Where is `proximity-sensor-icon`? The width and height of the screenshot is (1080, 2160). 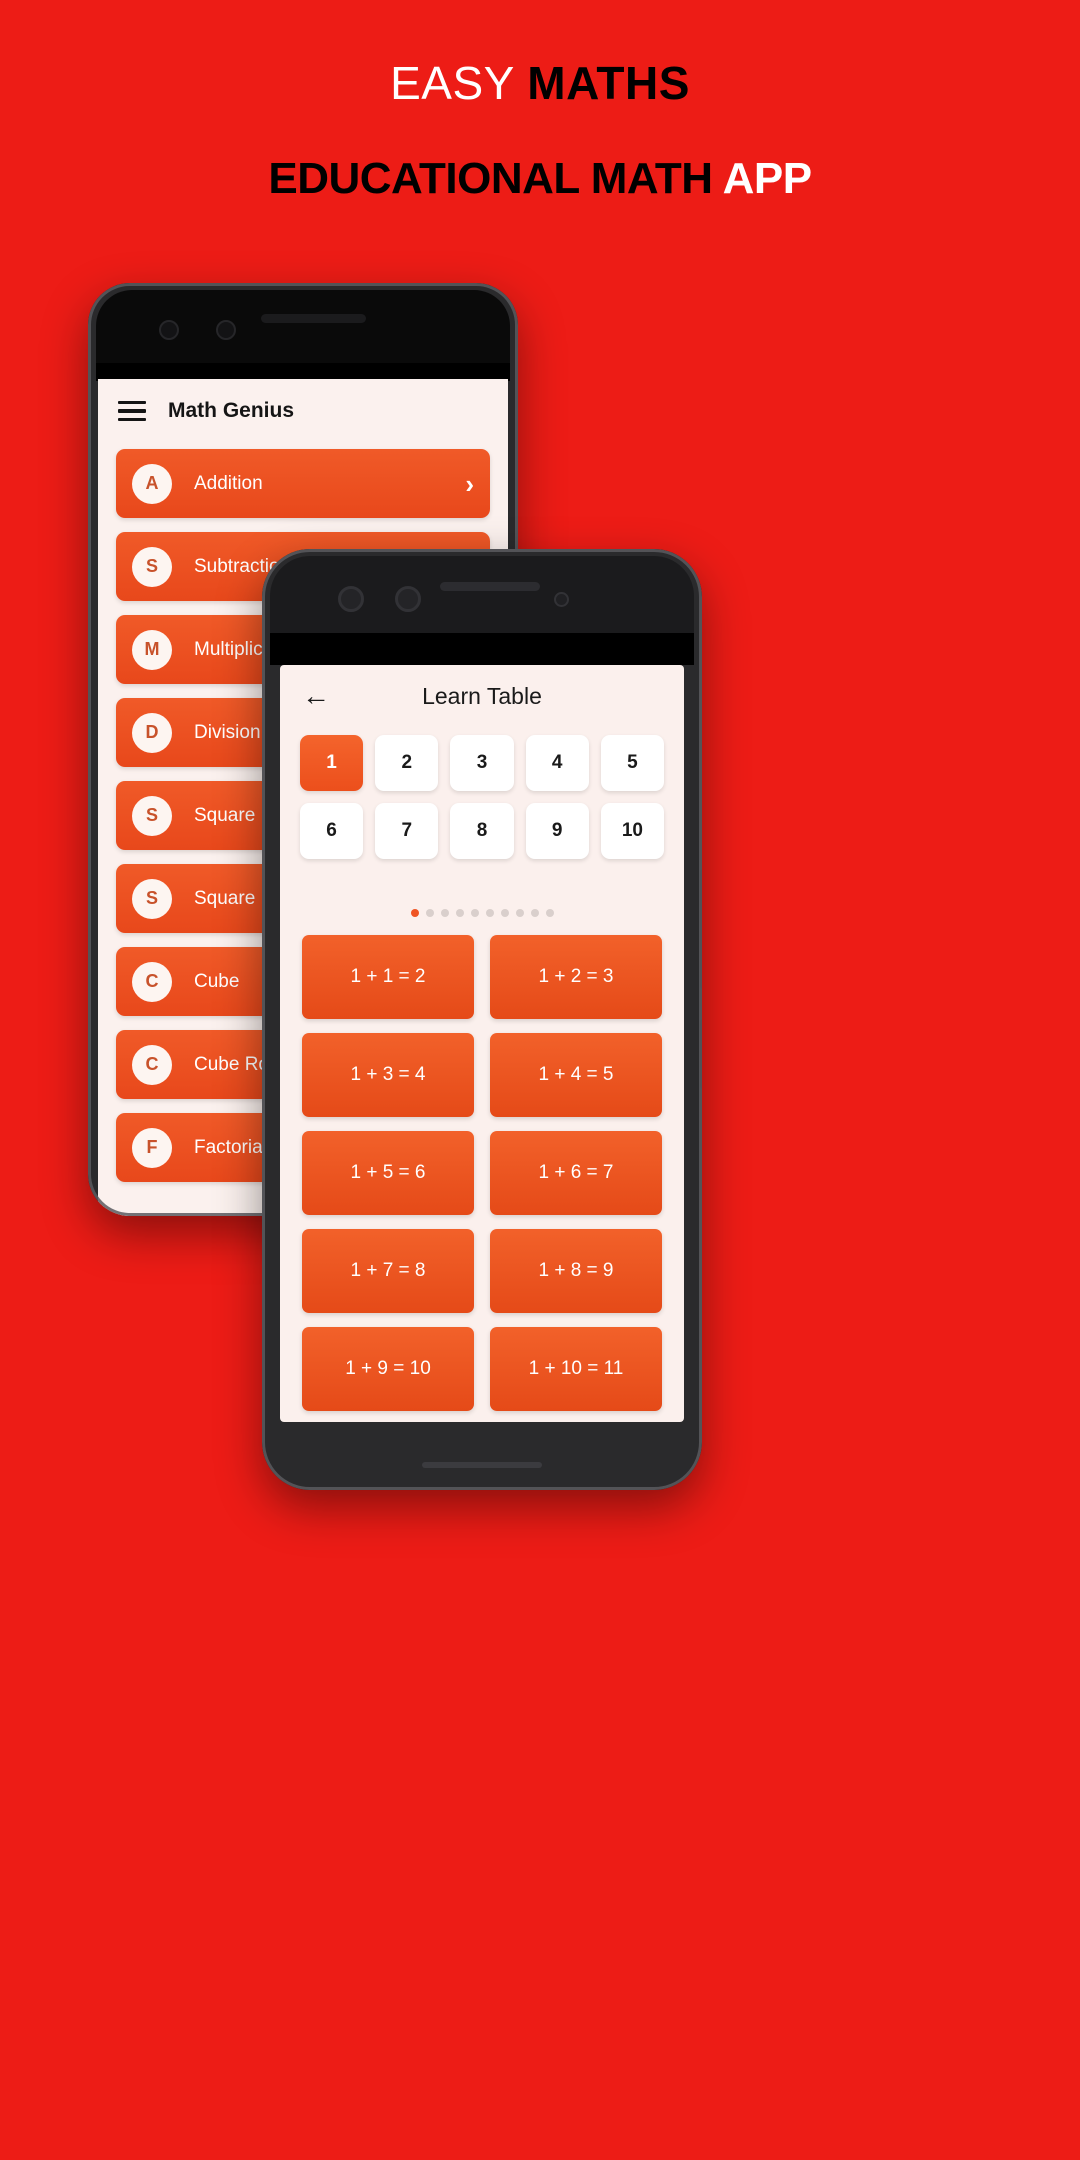
proximity-sensor-icon is located at coordinates (561, 599).